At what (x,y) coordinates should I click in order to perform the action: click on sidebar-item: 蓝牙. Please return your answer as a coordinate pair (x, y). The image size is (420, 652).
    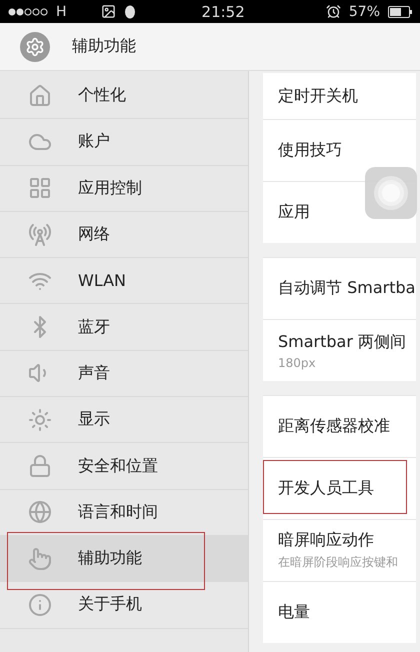
    Looking at the image, I should click on (124, 327).